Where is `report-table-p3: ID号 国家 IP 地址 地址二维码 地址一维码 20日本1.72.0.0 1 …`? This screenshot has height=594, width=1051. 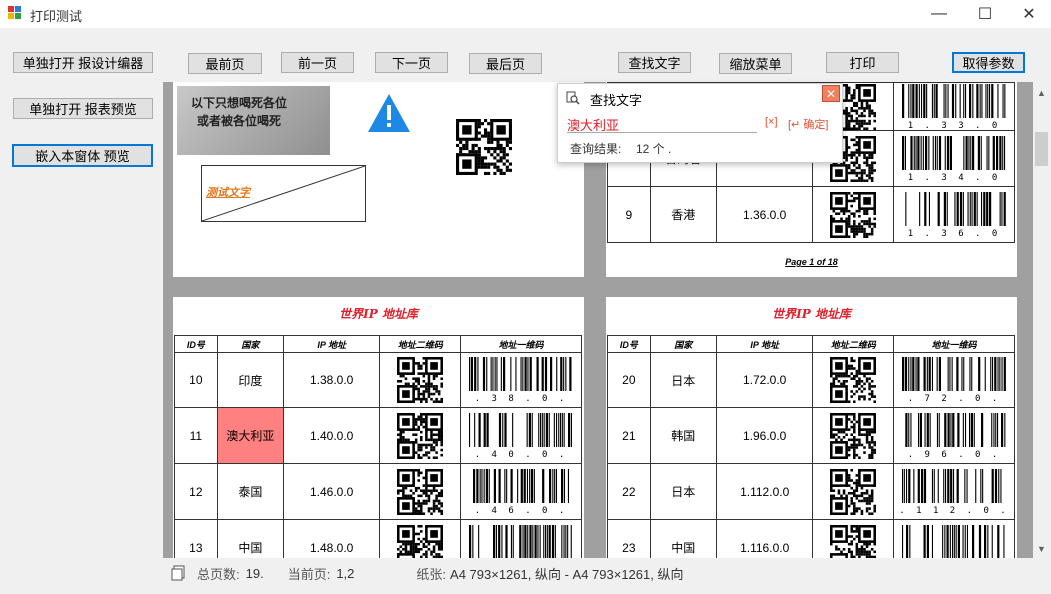
report-table-p3: ID号 国家 IP 地址 地址二维码 地址一维码 20日本1.72.0.0 1 … is located at coordinates (811, 446).